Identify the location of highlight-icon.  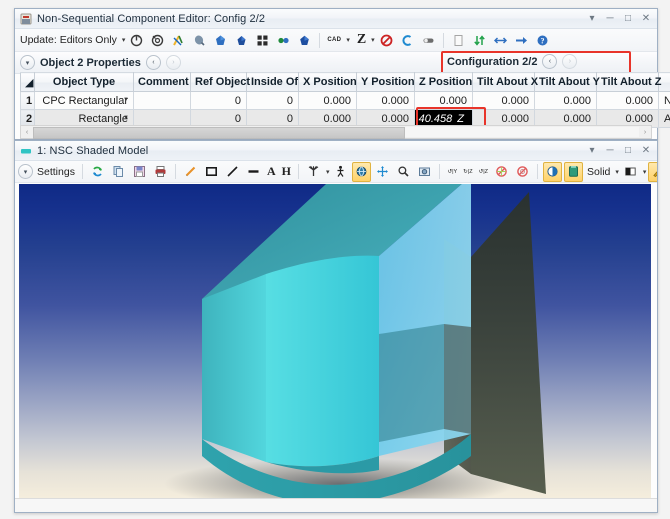
(652, 171).